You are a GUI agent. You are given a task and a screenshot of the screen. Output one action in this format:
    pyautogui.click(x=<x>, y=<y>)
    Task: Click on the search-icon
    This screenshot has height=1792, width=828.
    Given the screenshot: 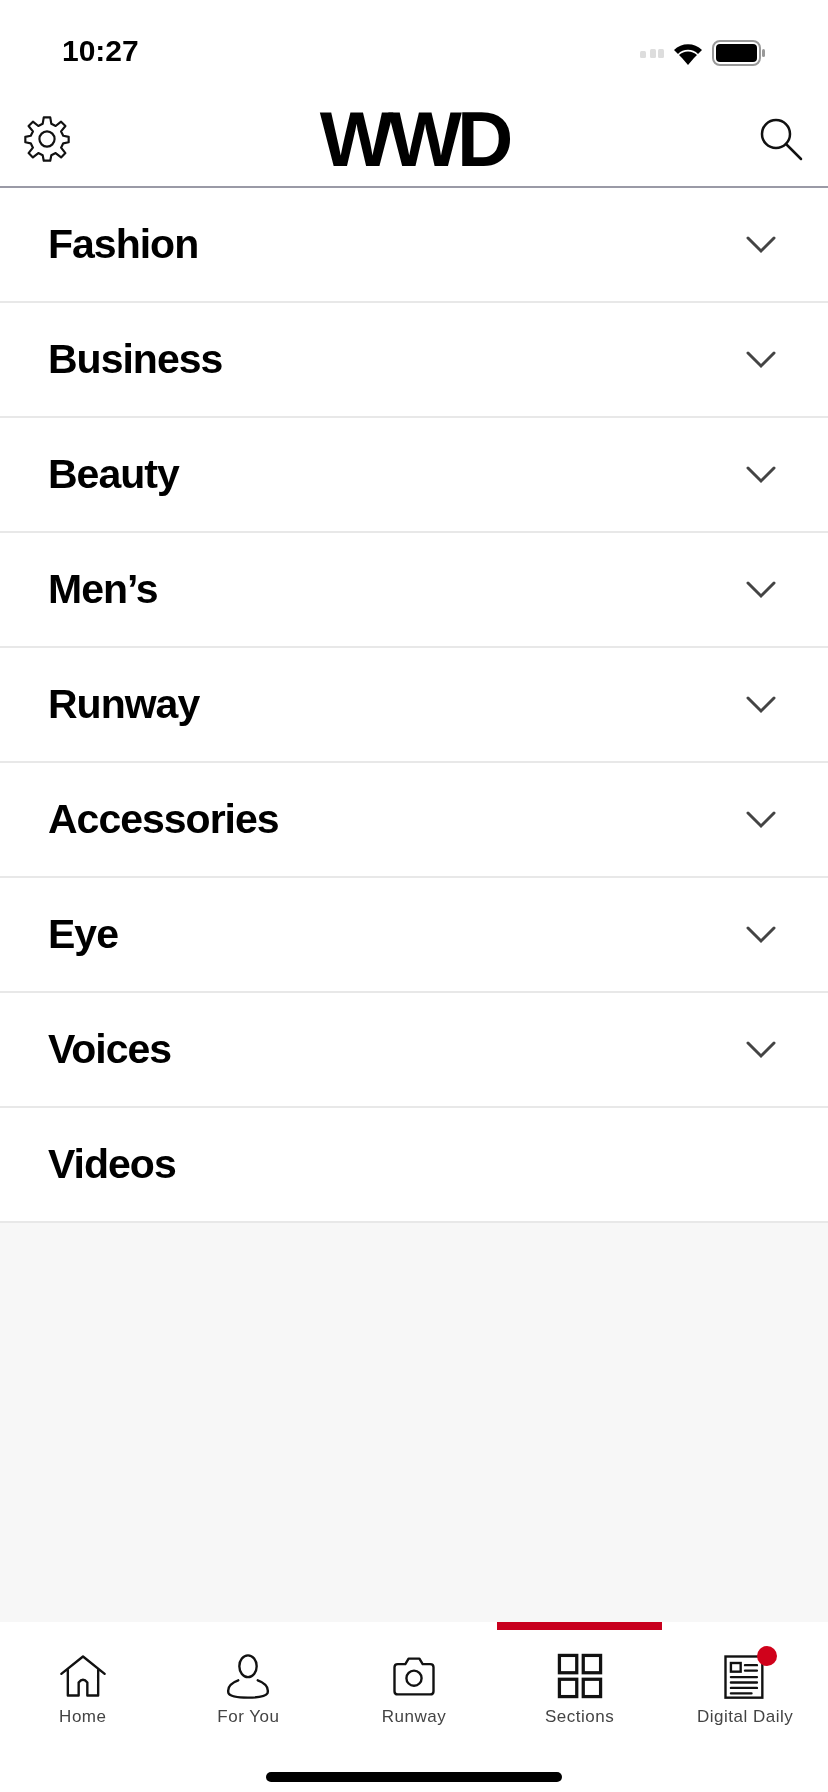 What is the action you would take?
    pyautogui.click(x=781, y=139)
    